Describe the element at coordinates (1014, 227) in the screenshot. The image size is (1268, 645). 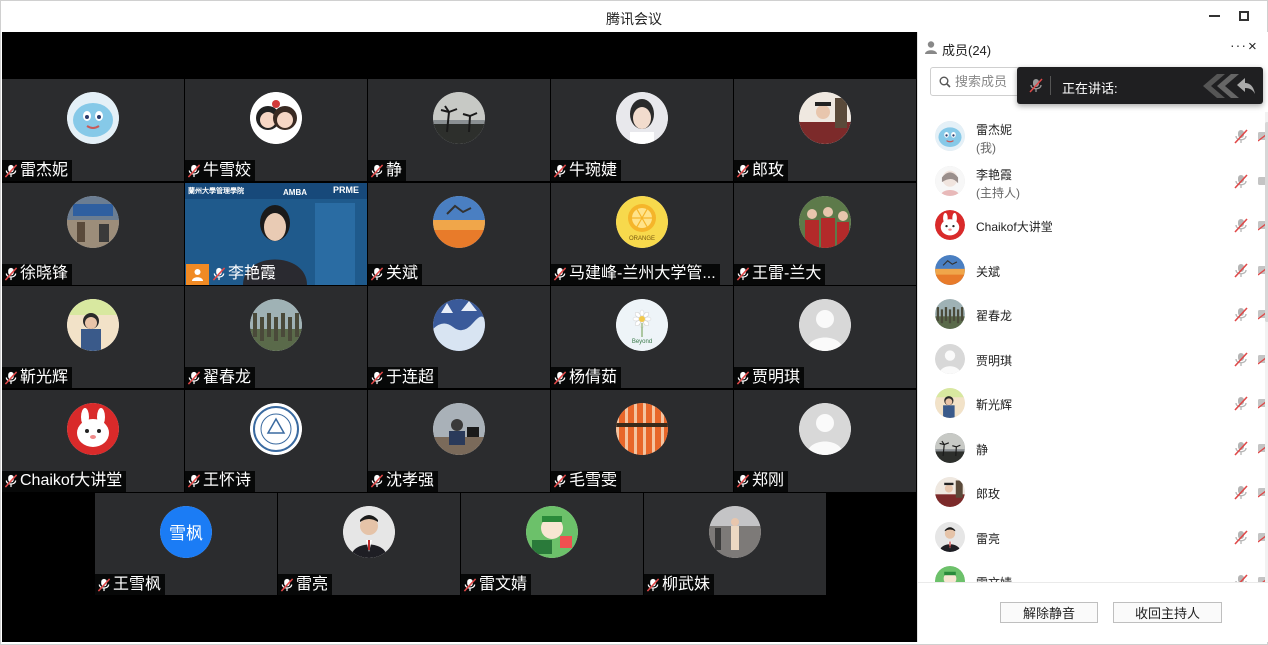
I see `member-name: Chaikof大讲堂` at that location.